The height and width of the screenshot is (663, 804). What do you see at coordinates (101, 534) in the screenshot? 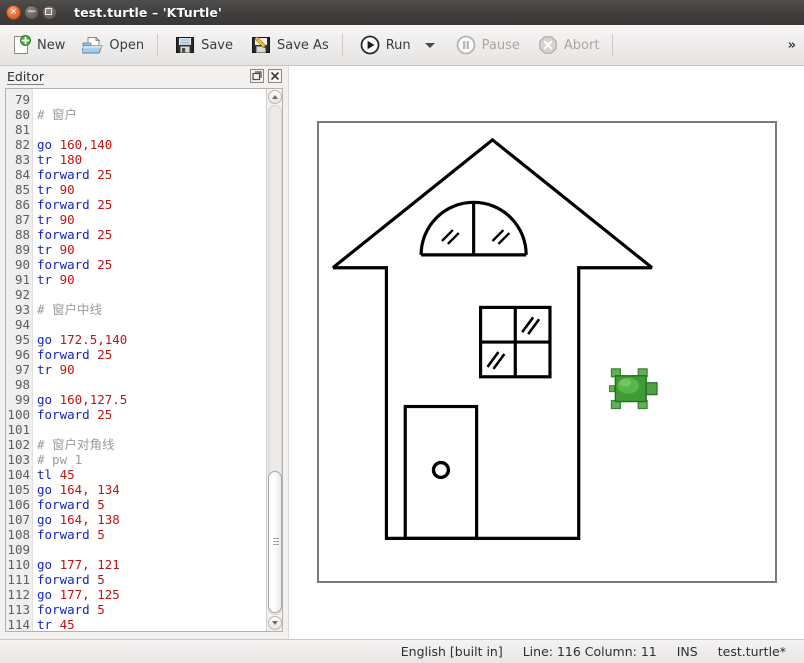
I see `code-token-num: 5` at bounding box center [101, 534].